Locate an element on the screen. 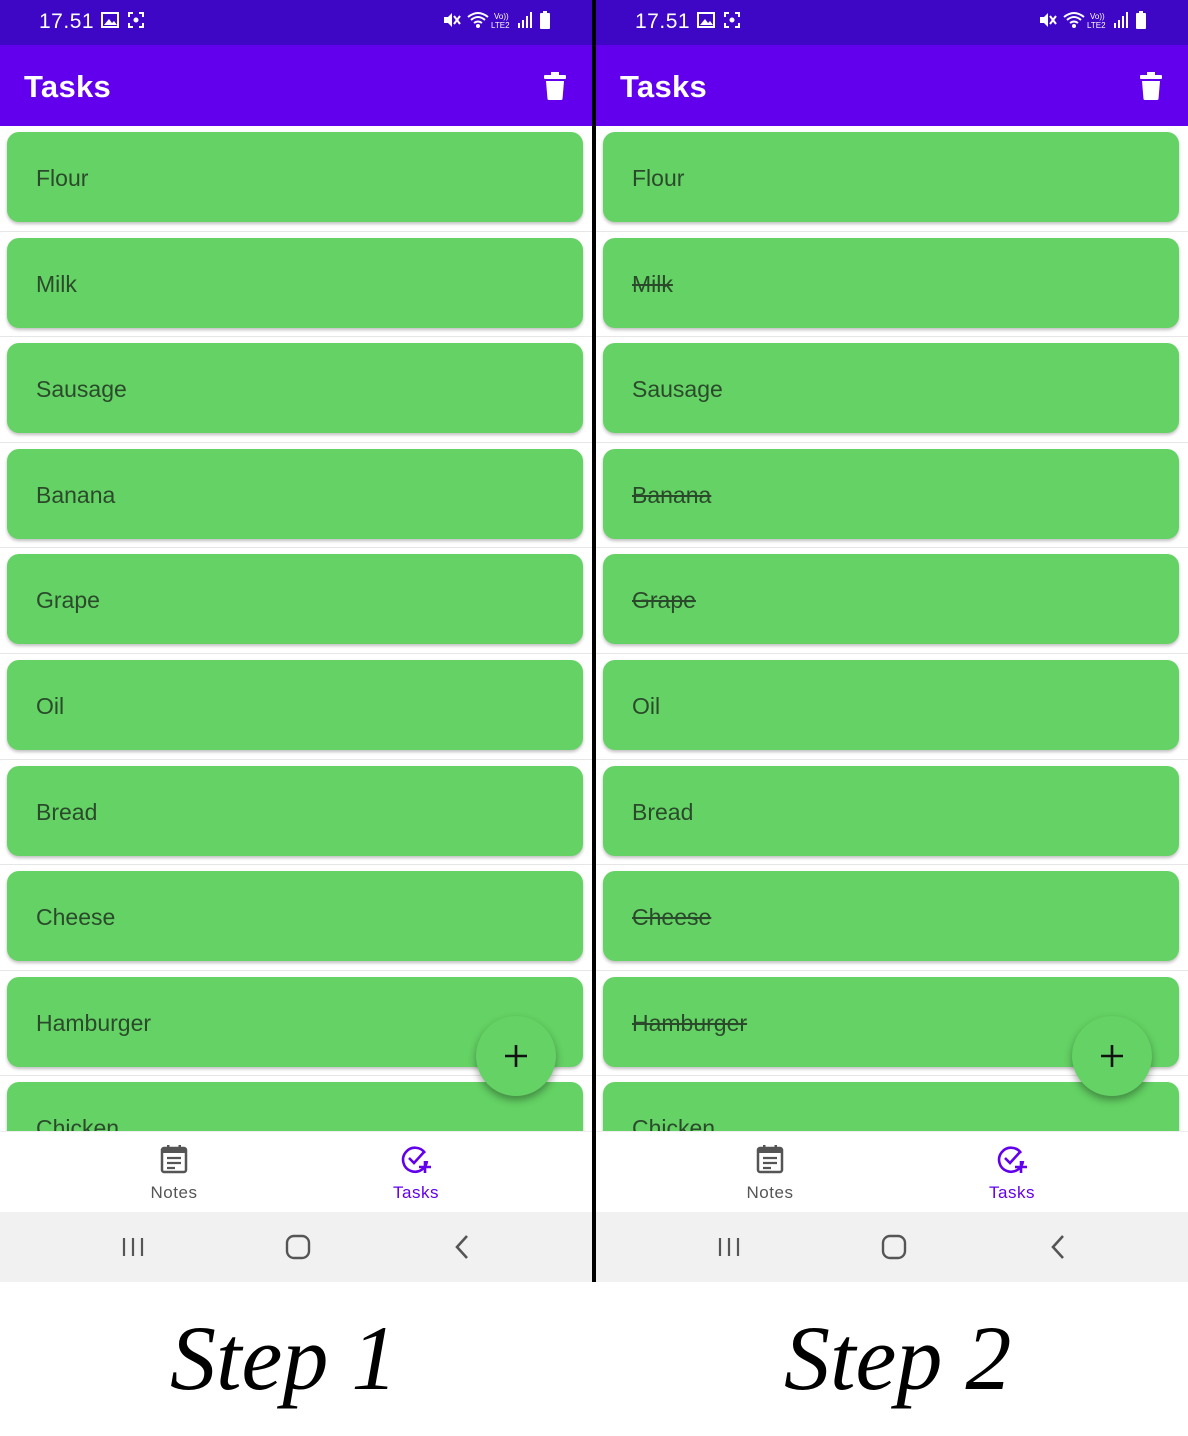 This screenshot has width=1188, height=1436. page-title: Tasks is located at coordinates (664, 86).